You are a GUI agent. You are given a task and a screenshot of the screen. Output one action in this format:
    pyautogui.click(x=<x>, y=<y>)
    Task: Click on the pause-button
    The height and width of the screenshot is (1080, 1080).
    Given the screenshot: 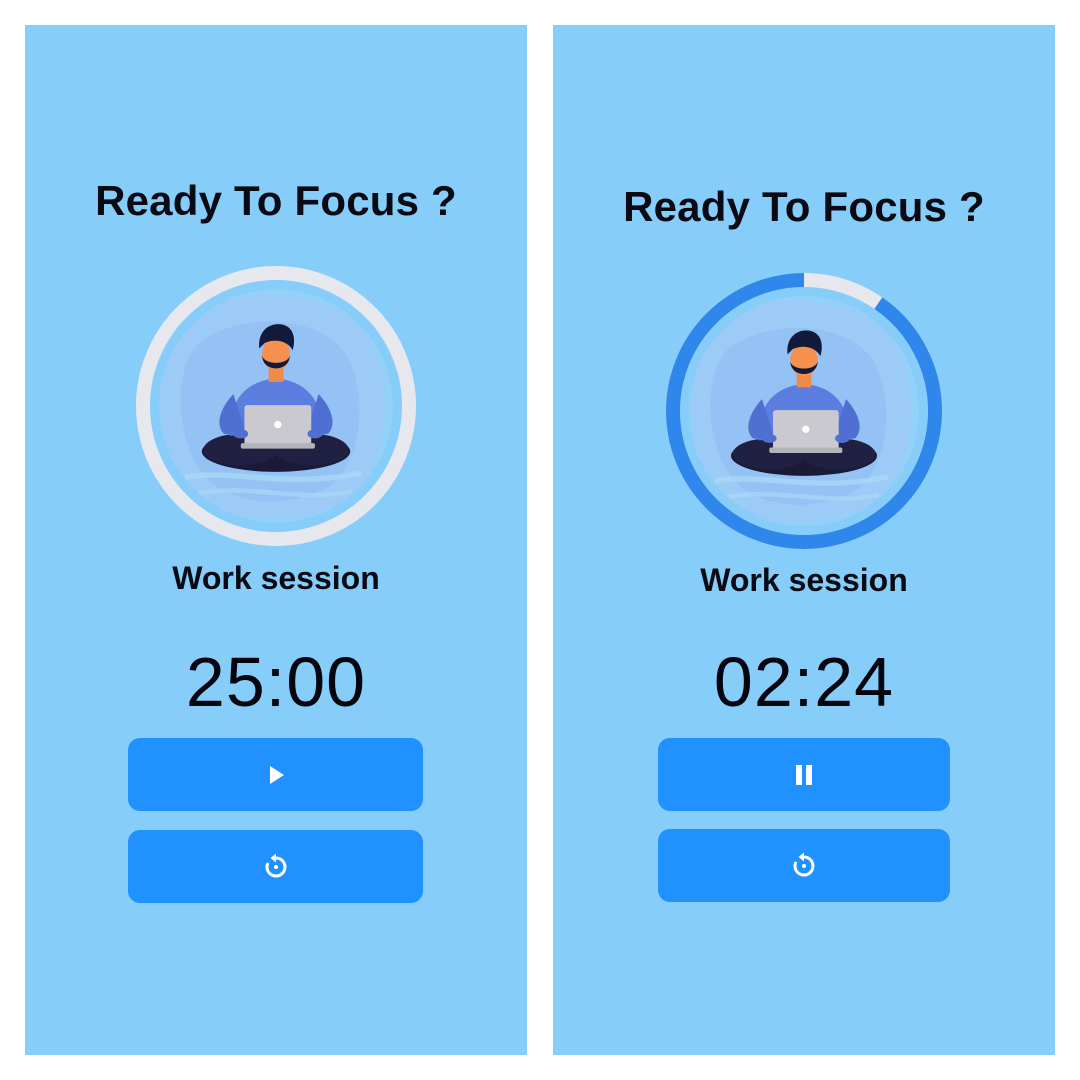 What is the action you would take?
    pyautogui.click(x=804, y=774)
    